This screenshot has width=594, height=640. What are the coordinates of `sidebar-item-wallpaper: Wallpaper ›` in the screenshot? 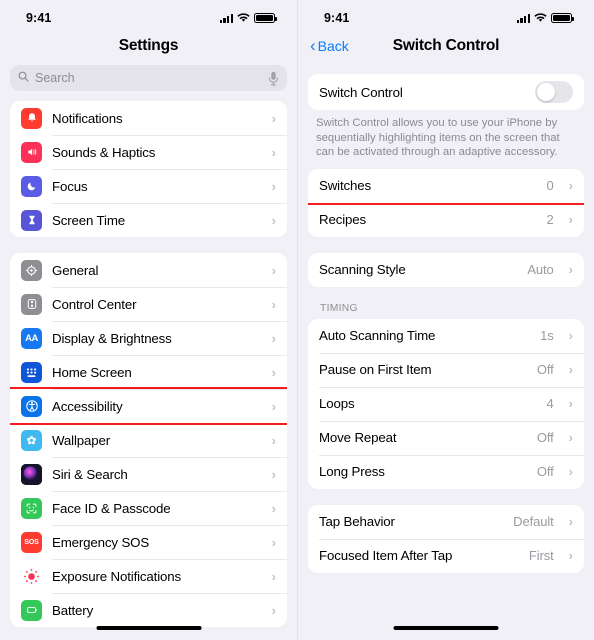 It's located at (148, 440).